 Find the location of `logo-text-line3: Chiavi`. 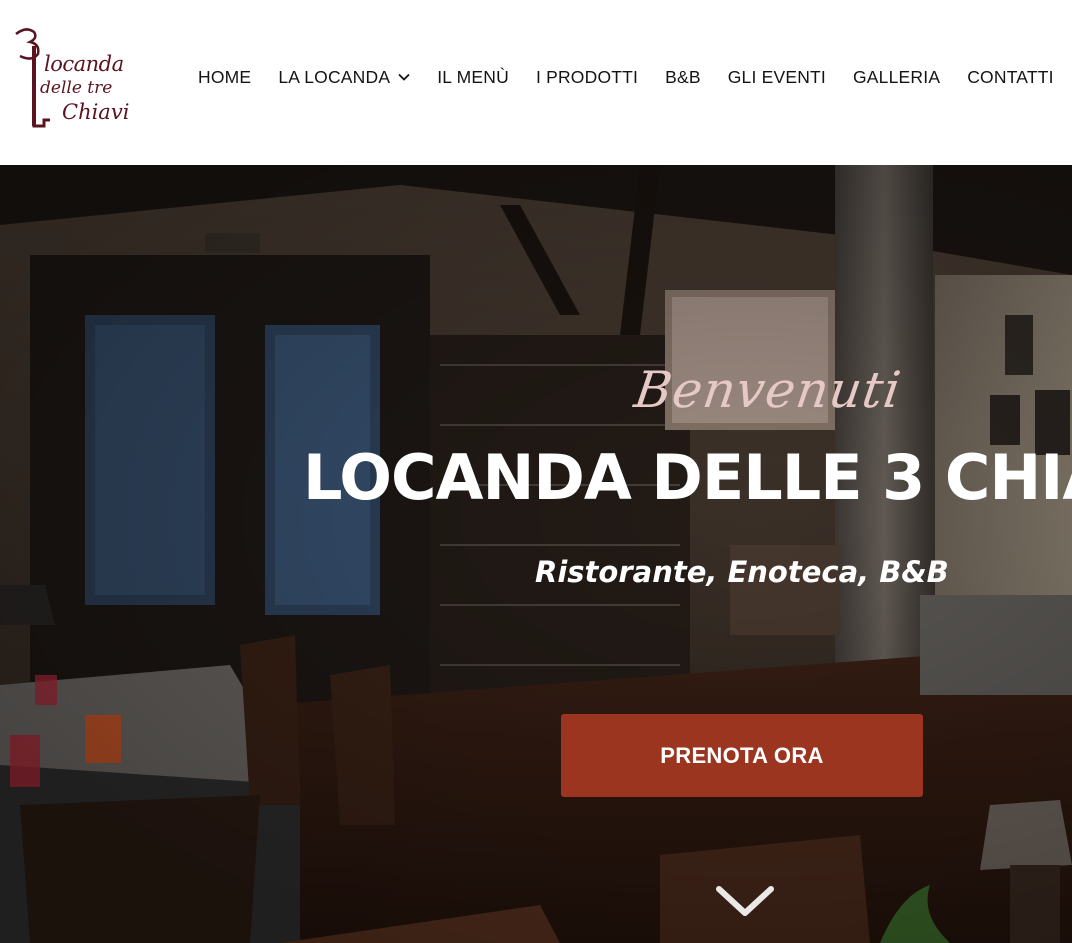

logo-text-line3: Chiavi is located at coordinates (96, 112).